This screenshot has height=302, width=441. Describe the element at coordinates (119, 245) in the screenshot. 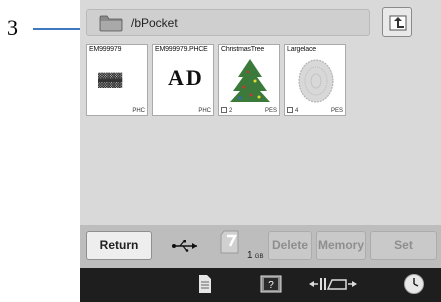

I see `return-button: Return` at that location.